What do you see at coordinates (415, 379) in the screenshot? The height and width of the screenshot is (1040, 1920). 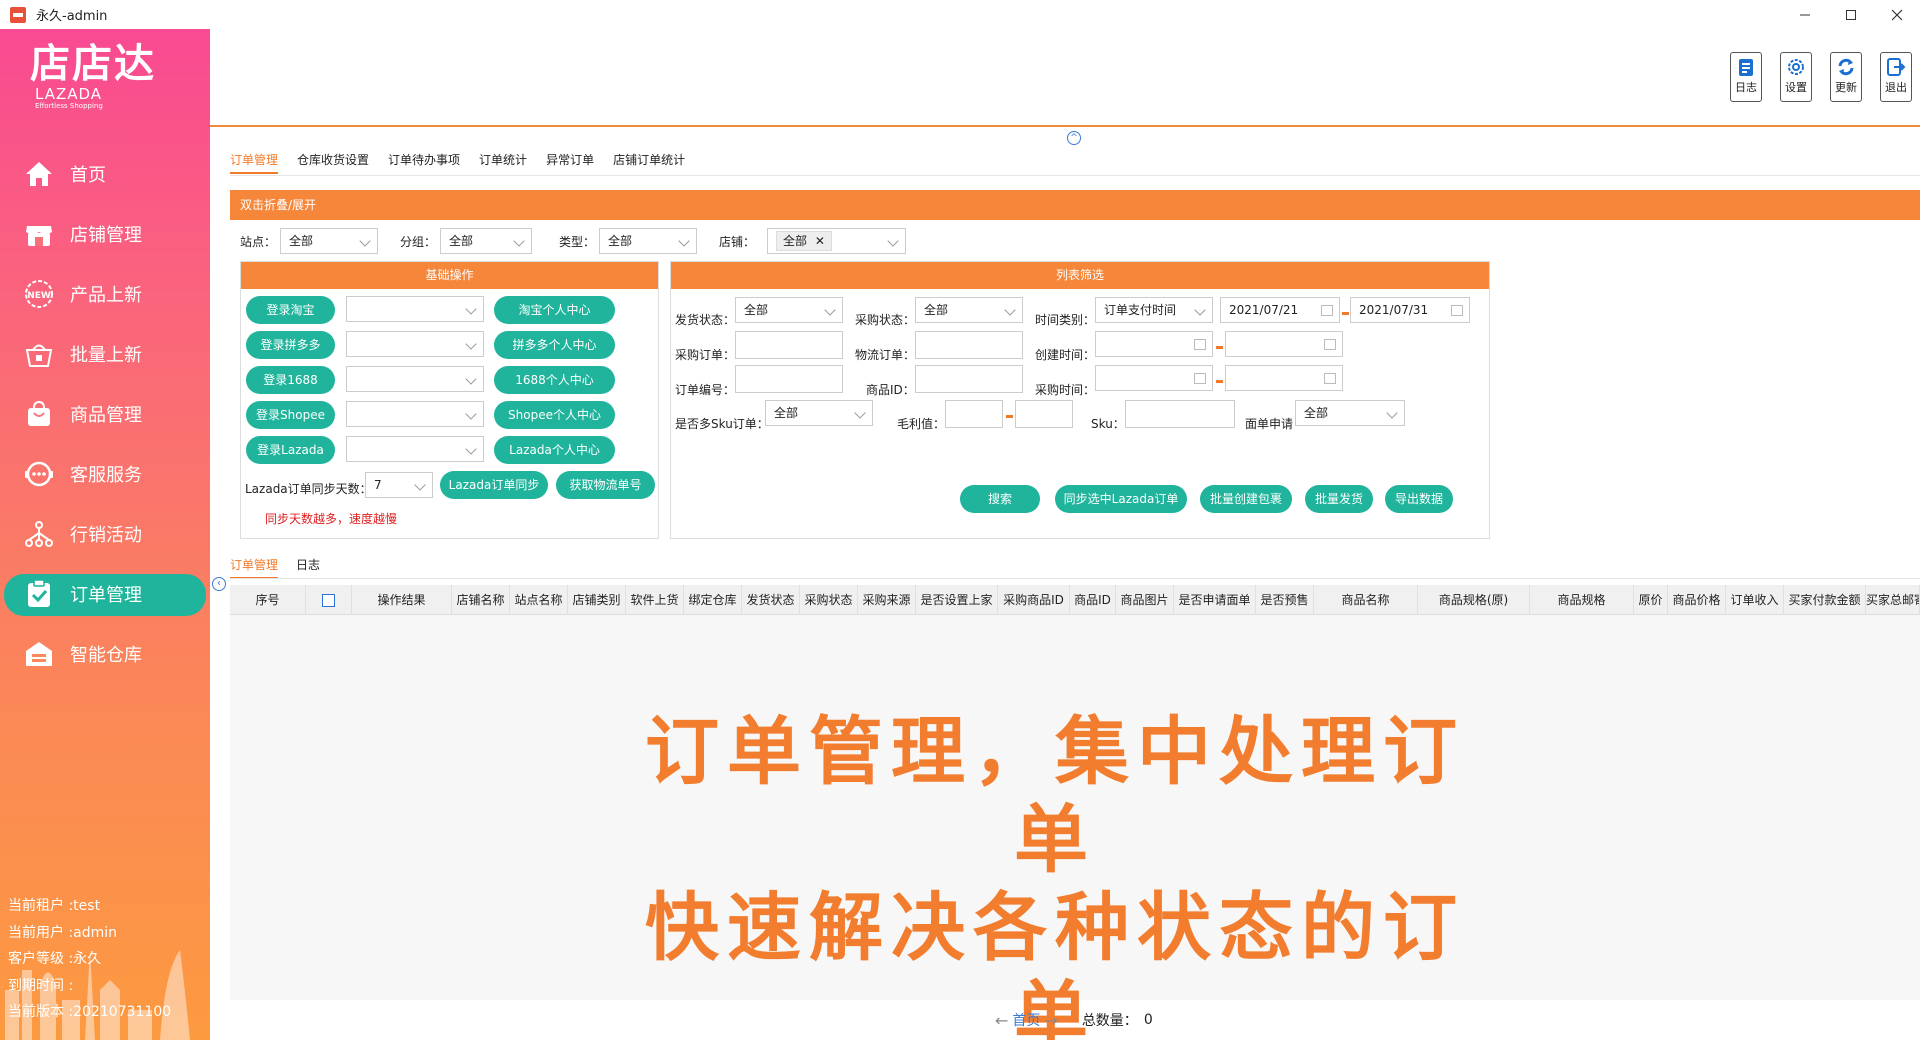 I see `1688-account-select` at bounding box center [415, 379].